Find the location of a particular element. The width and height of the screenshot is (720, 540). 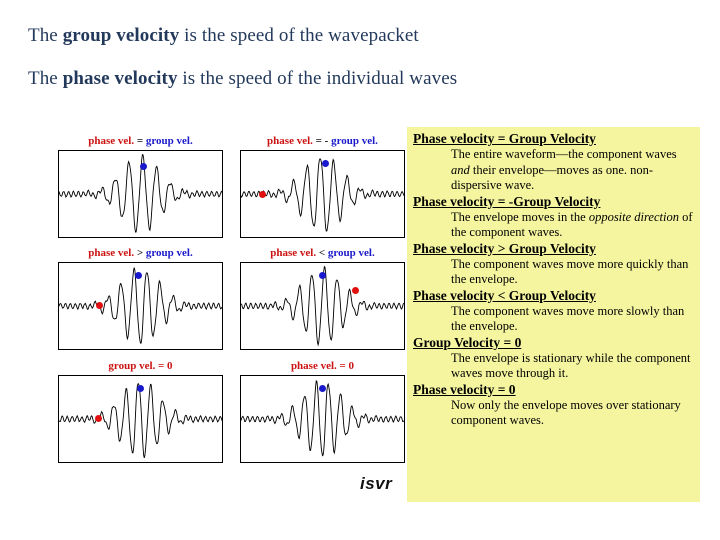

wave-plot-phase-eq-zero is located at coordinates (322, 419).